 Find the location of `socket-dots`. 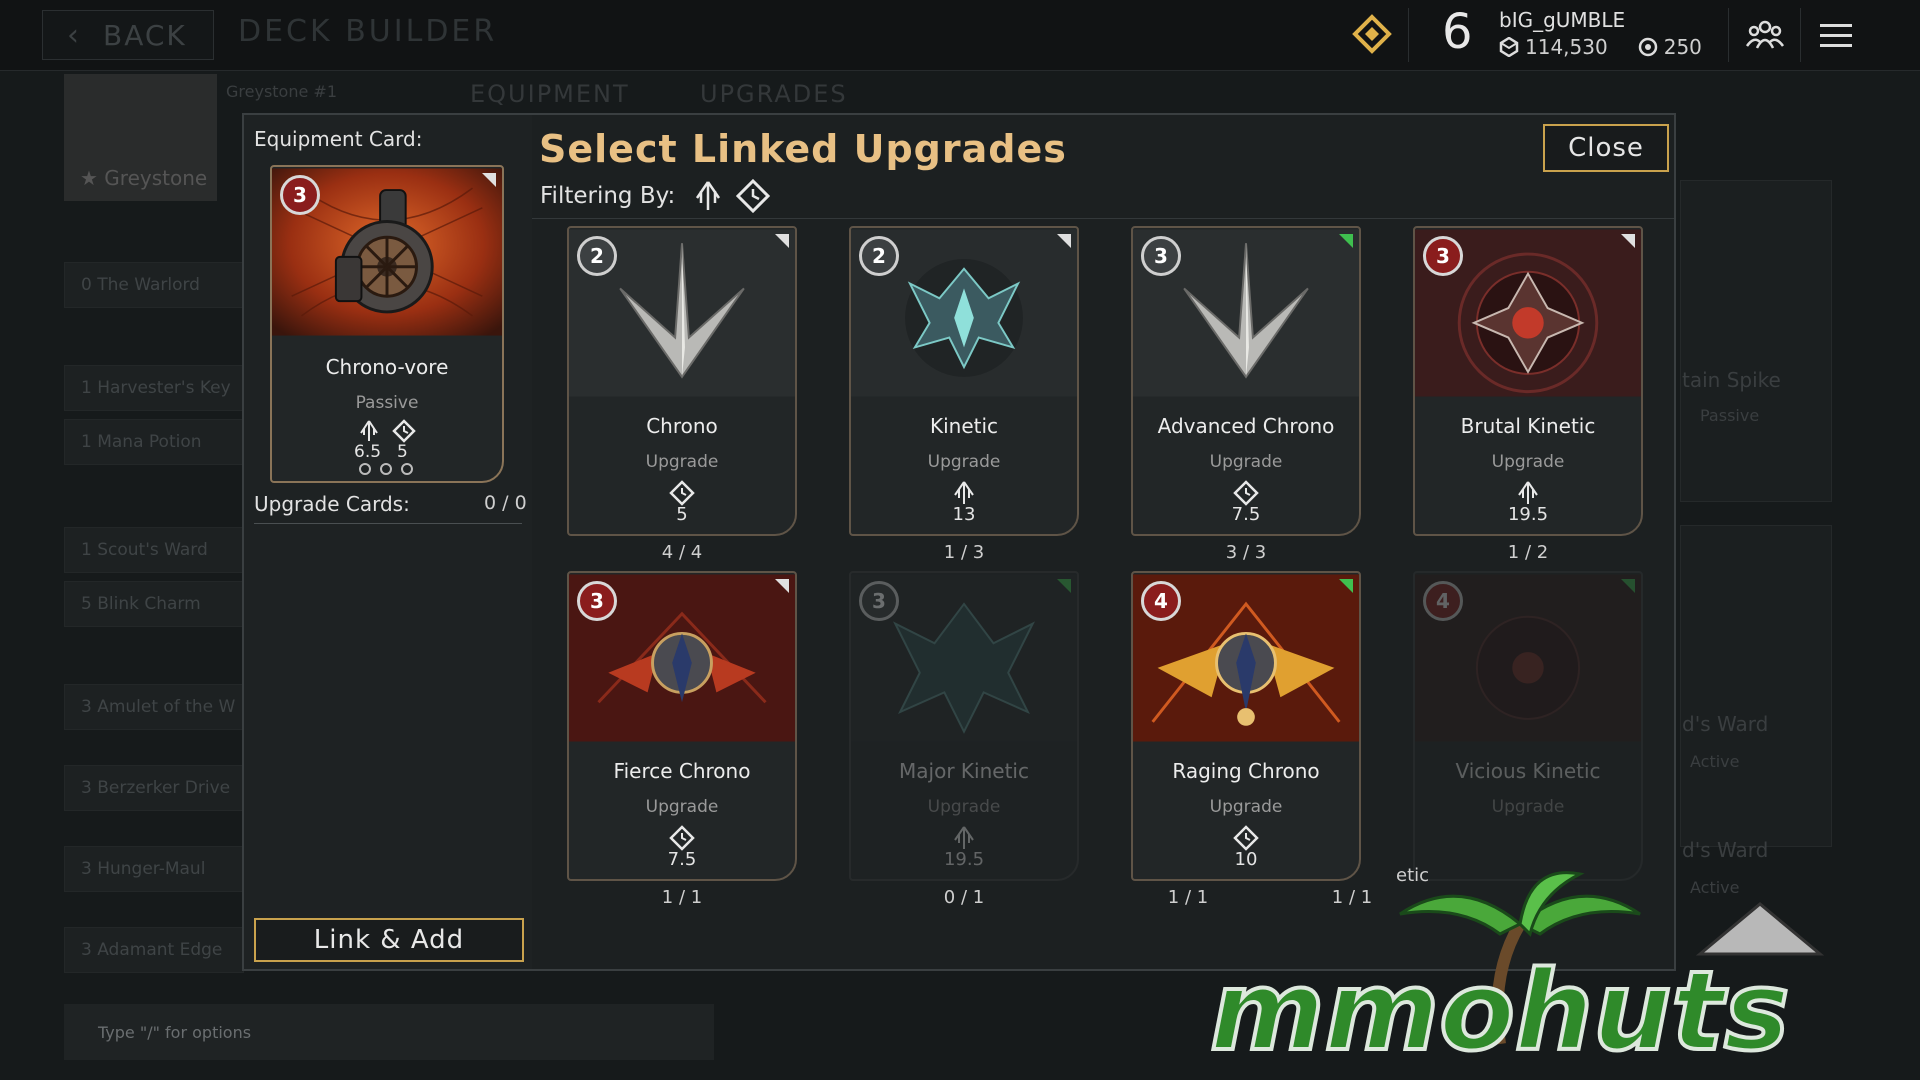

socket-dots is located at coordinates (386, 469).